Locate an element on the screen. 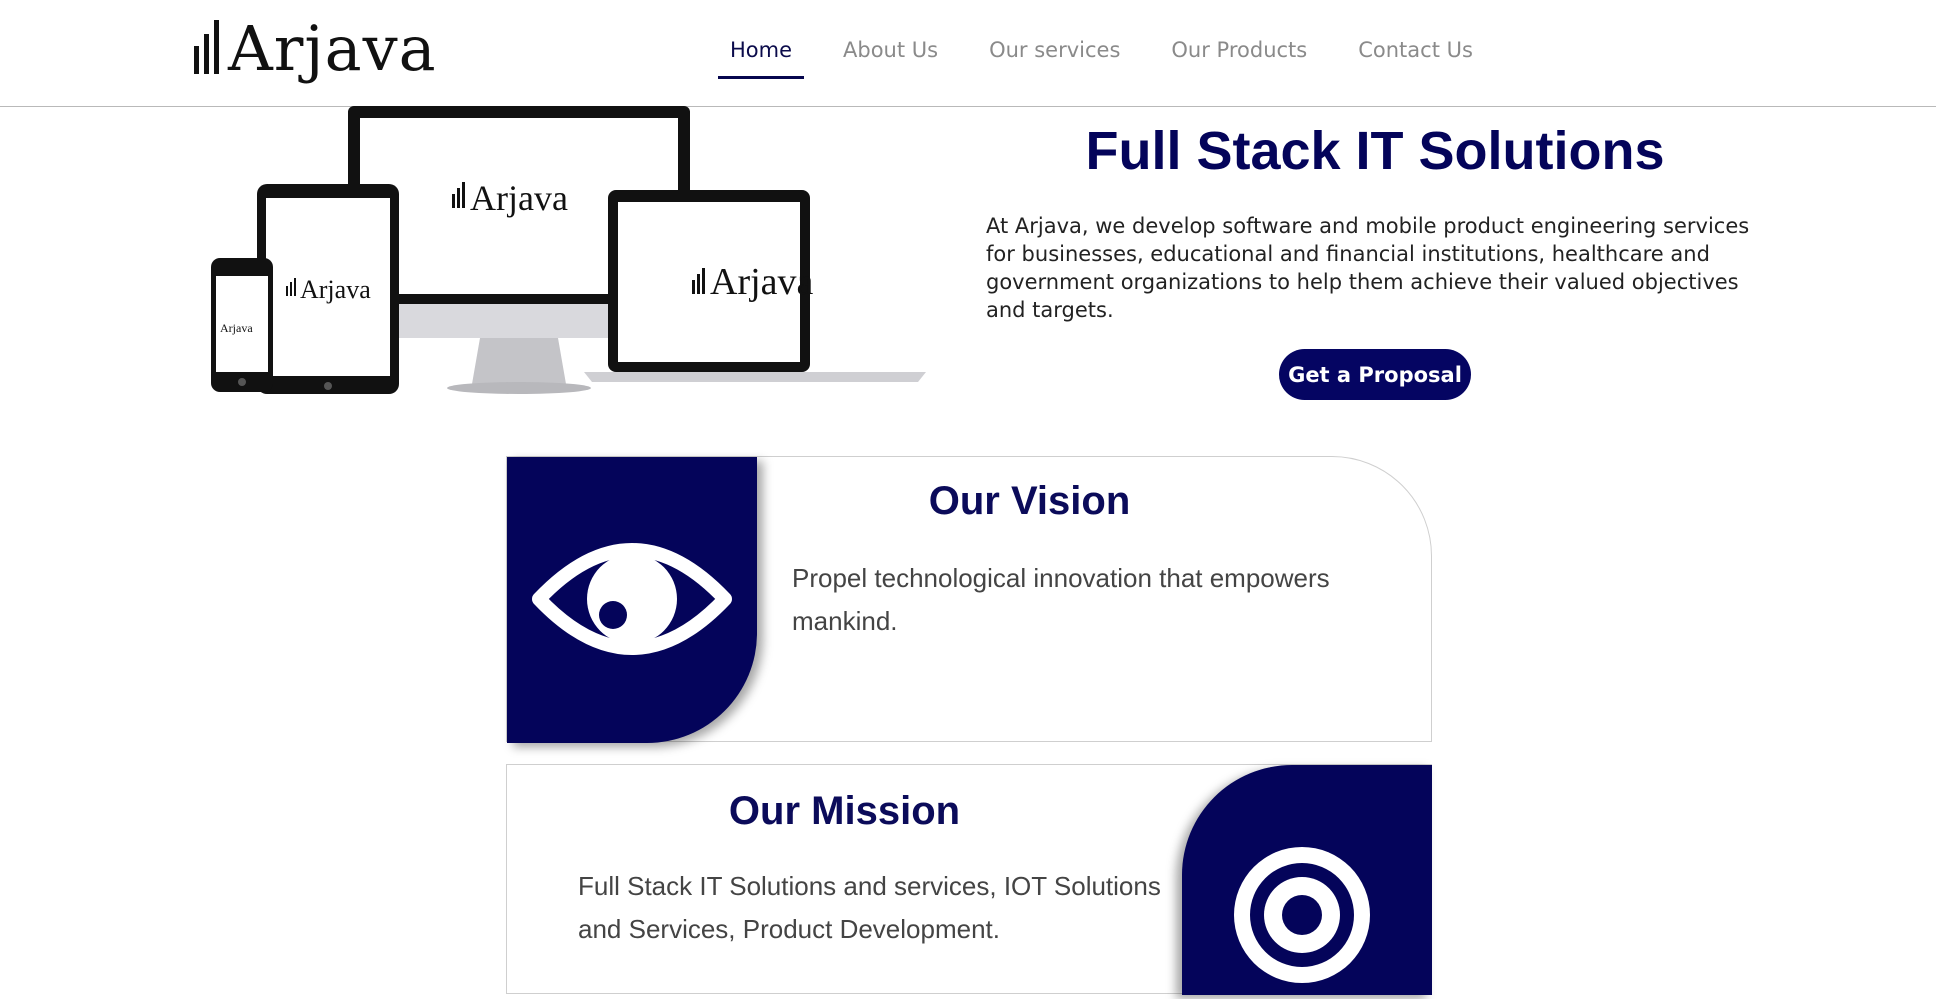 This screenshot has height=999, width=1936. mission-title: Our Mission is located at coordinates (844, 811).